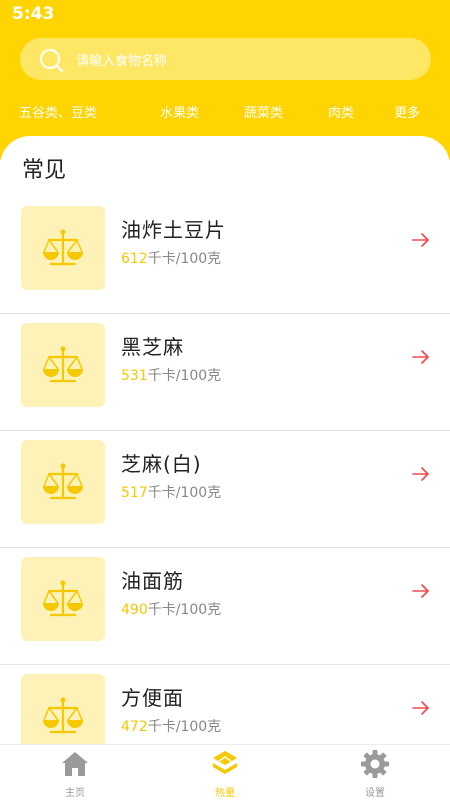 The height and width of the screenshot is (801, 450). Describe the element at coordinates (225, 710) in the screenshot. I see `food-list-item: 方便面 472千卡/100克` at that location.